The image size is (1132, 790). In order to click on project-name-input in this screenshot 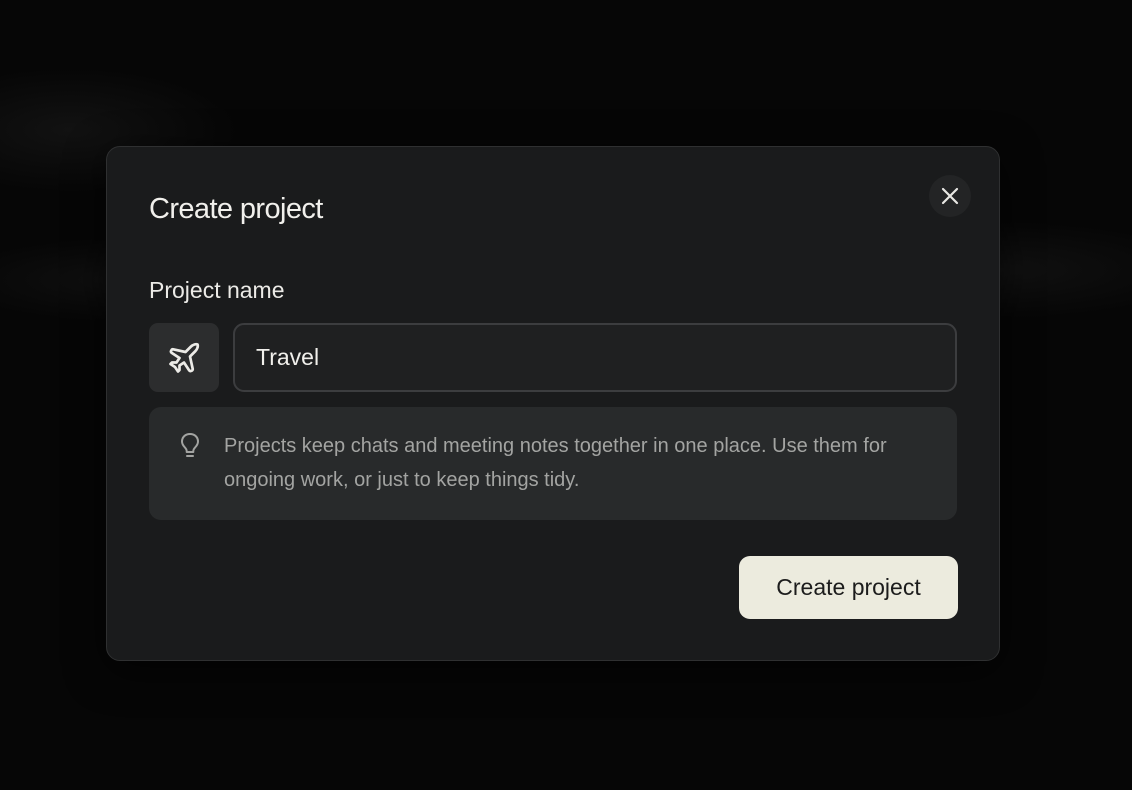, I will do `click(595, 357)`.